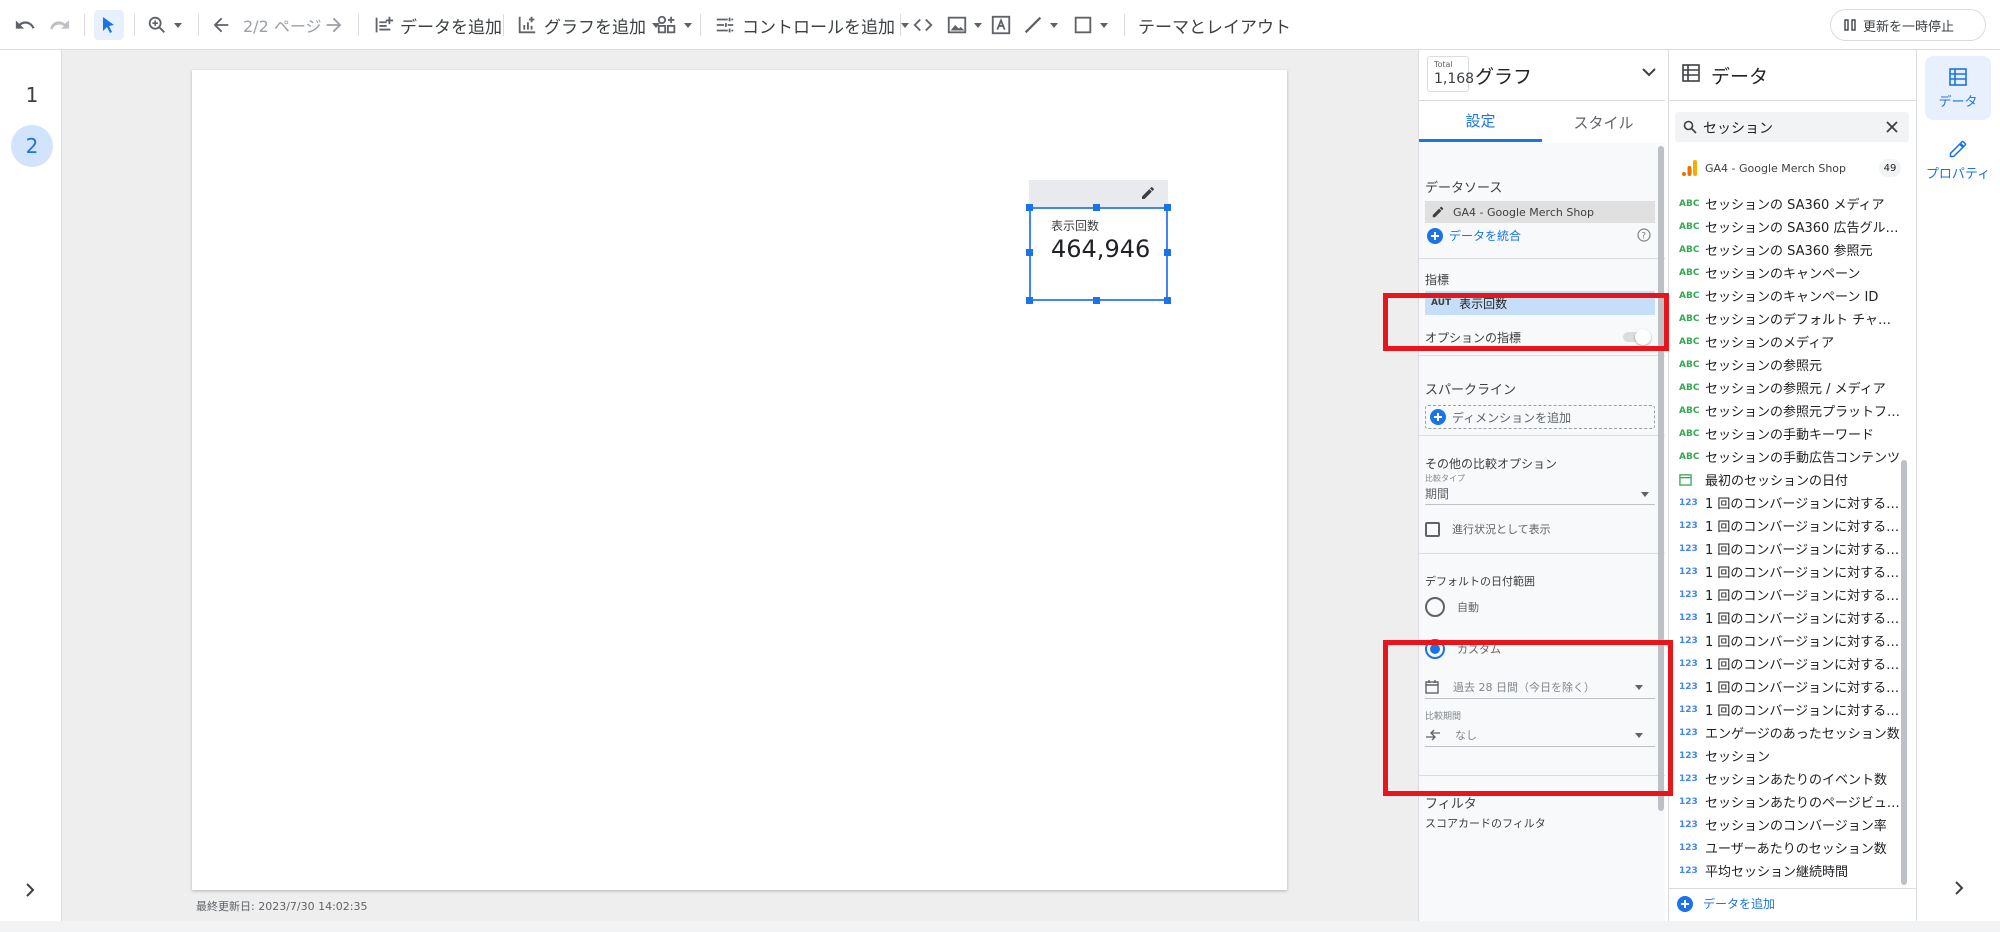 The width and height of the screenshot is (2000, 932). I want to click on add-data-button: データを追加, so click(437, 25).